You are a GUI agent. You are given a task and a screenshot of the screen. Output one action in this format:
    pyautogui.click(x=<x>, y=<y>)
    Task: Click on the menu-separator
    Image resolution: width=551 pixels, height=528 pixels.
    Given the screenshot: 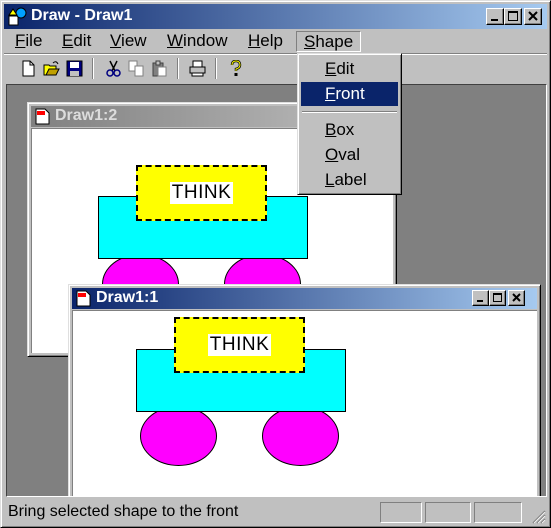 What is the action you would take?
    pyautogui.click(x=349, y=112)
    